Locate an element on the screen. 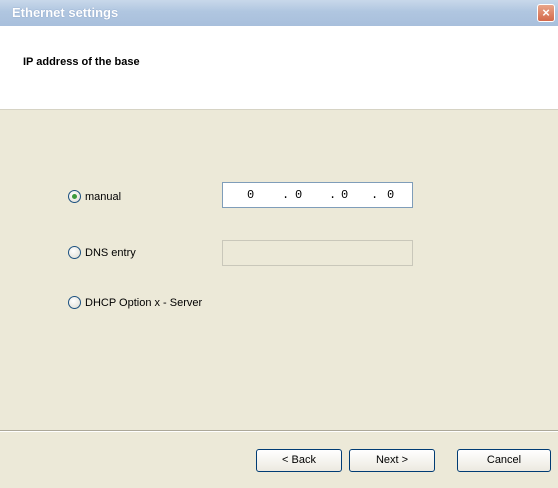  back-button: < Back is located at coordinates (299, 460).